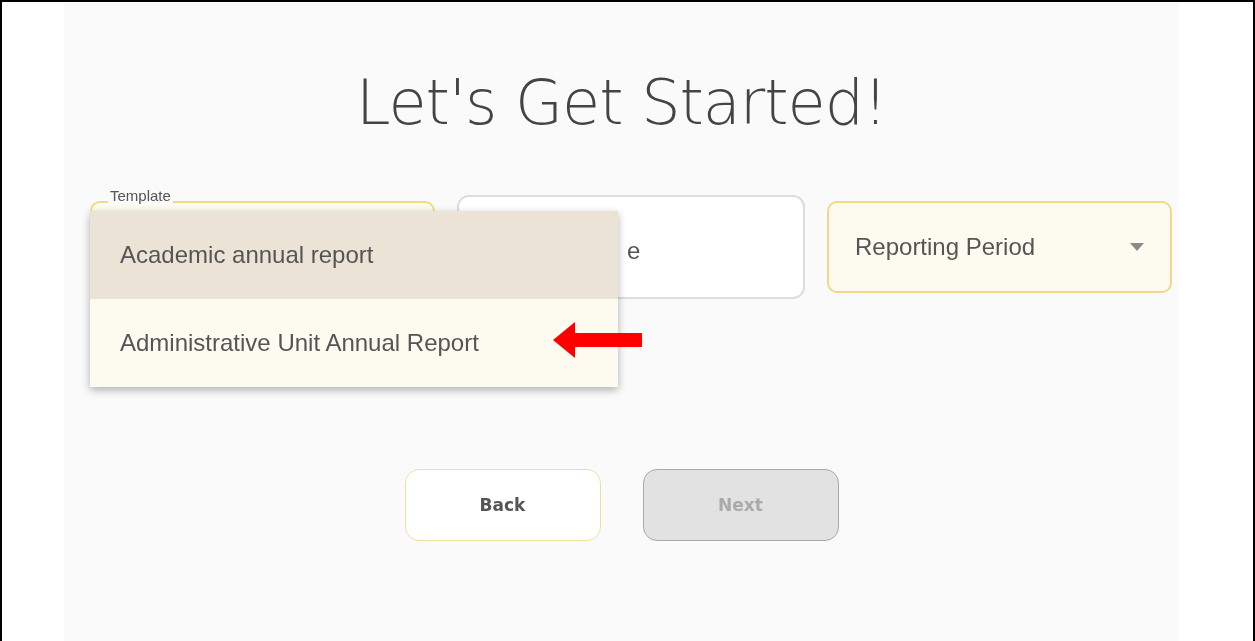 Image resolution: width=1255 pixels, height=641 pixels. Describe the element at coordinates (598, 340) in the screenshot. I see `arrow-icon` at that location.